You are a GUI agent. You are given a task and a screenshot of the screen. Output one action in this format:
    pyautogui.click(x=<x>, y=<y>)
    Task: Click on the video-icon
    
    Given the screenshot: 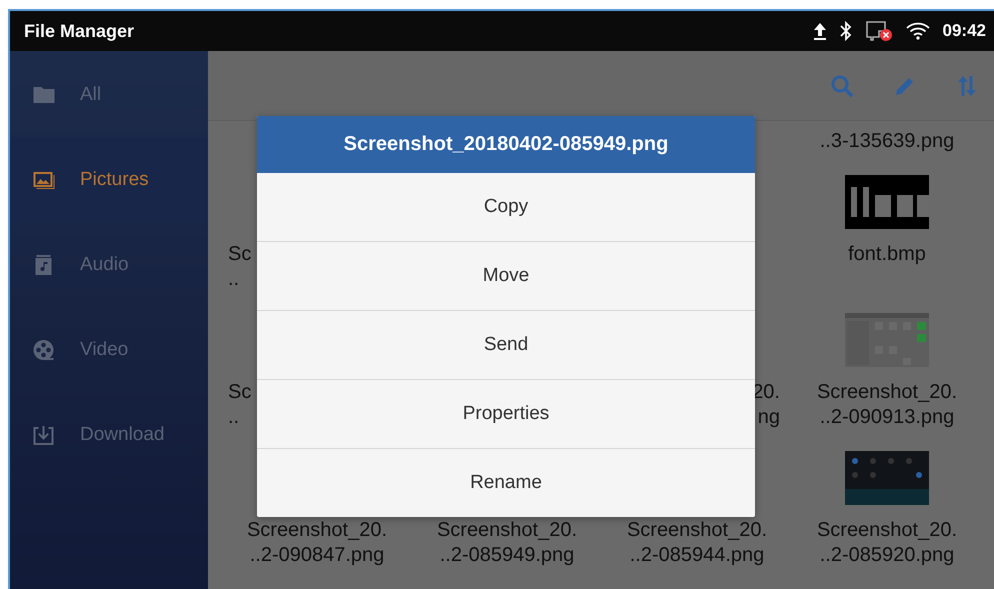 What is the action you would take?
    pyautogui.click(x=44, y=349)
    